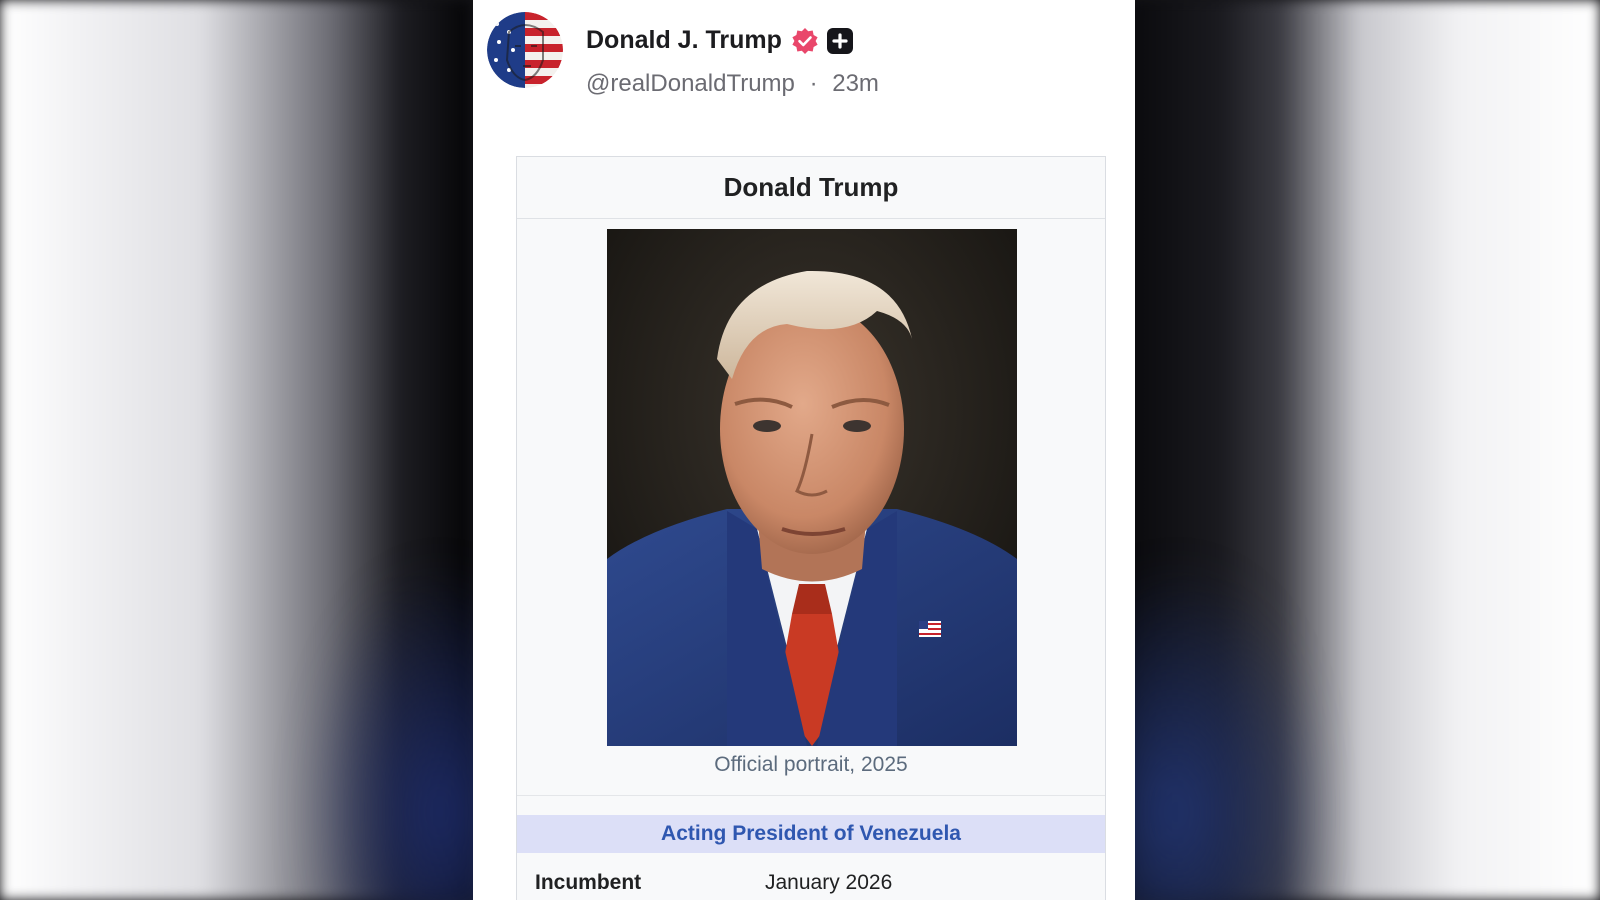 The height and width of the screenshot is (900, 1600). Describe the element at coordinates (805, 41) in the screenshot. I see `verified-check-icon` at that location.